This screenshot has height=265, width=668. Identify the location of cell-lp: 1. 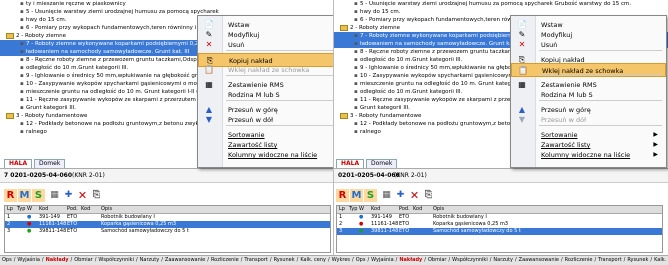
(9, 217).